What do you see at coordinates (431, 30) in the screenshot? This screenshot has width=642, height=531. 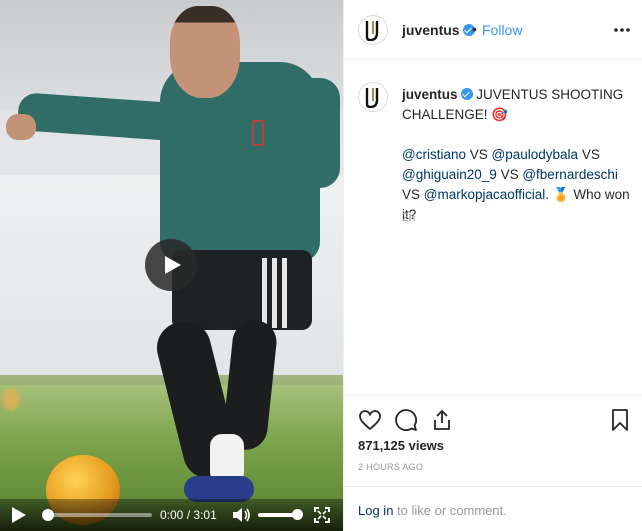 I see `username-text: juventus` at bounding box center [431, 30].